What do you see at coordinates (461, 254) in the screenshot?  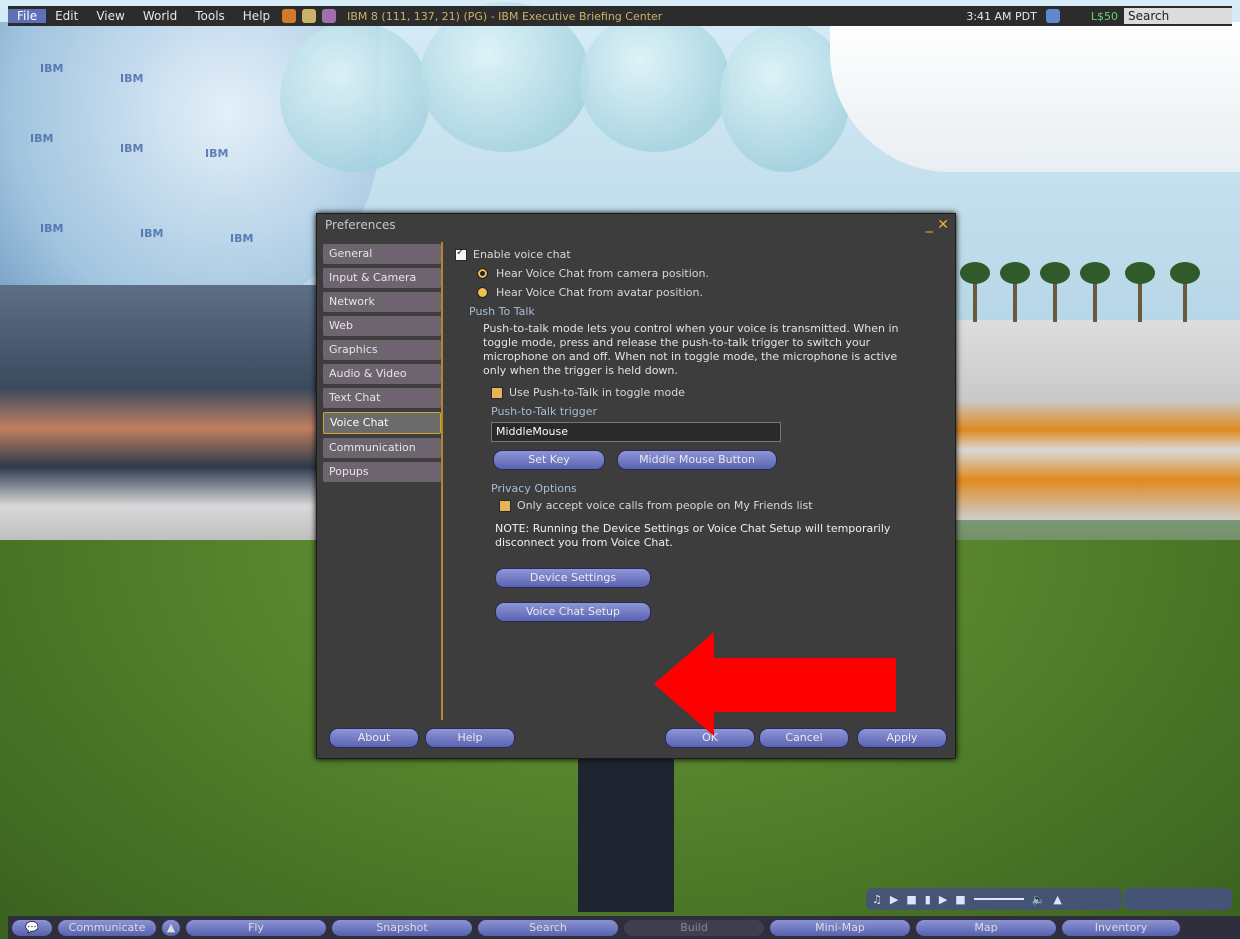 I see `enable-voice-checkbox` at bounding box center [461, 254].